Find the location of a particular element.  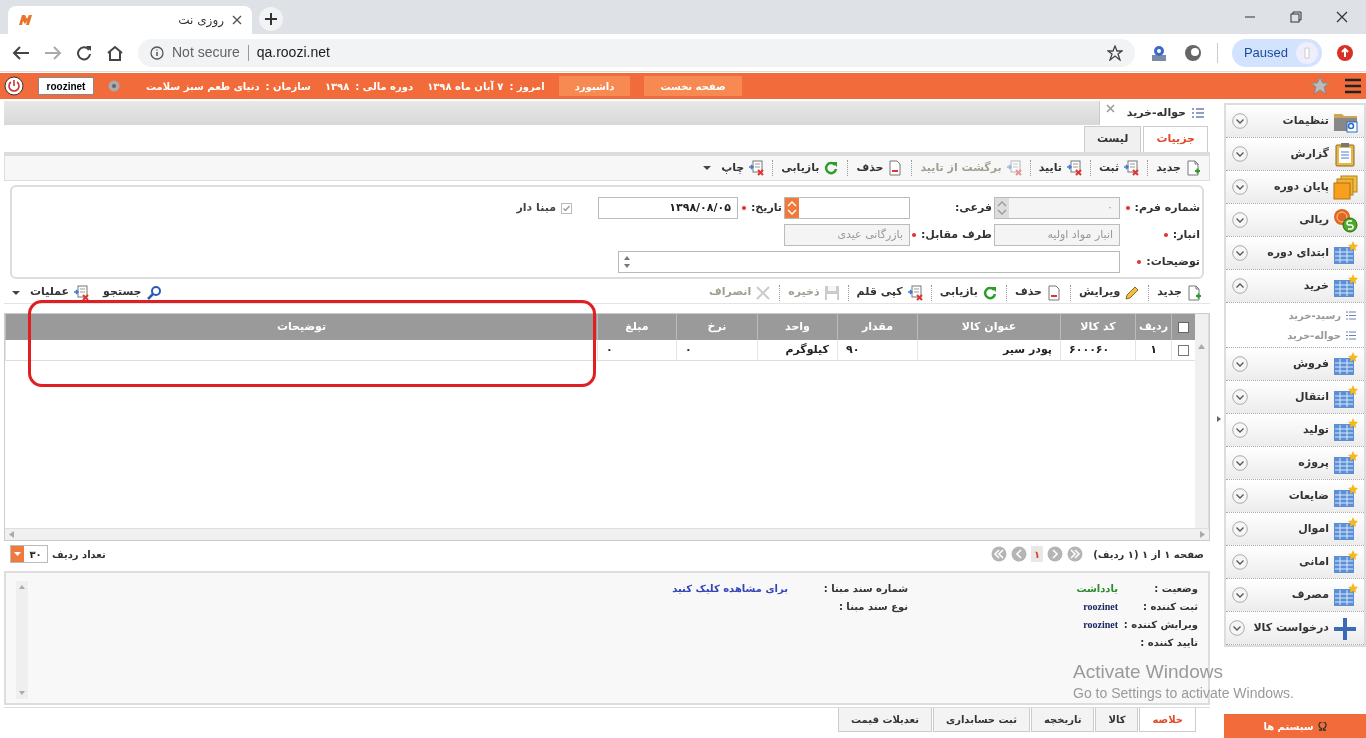

header-label: دوره مالی : is located at coordinates (384, 86).